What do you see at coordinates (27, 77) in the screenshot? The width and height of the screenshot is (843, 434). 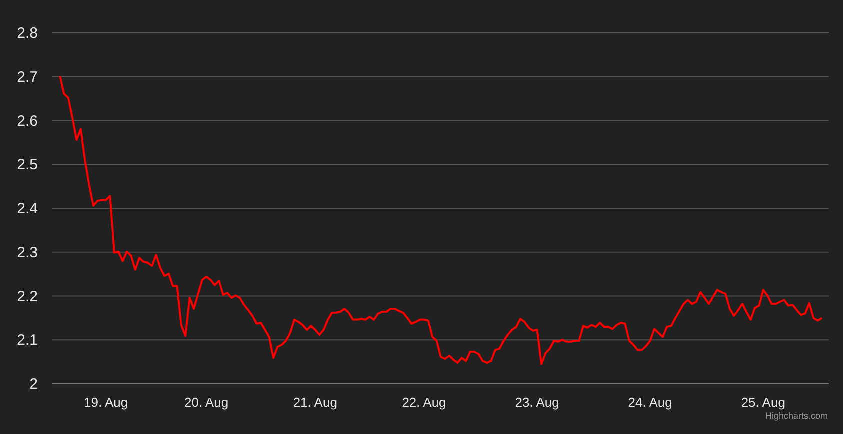 I see `y-axis-label: 2.7` at bounding box center [27, 77].